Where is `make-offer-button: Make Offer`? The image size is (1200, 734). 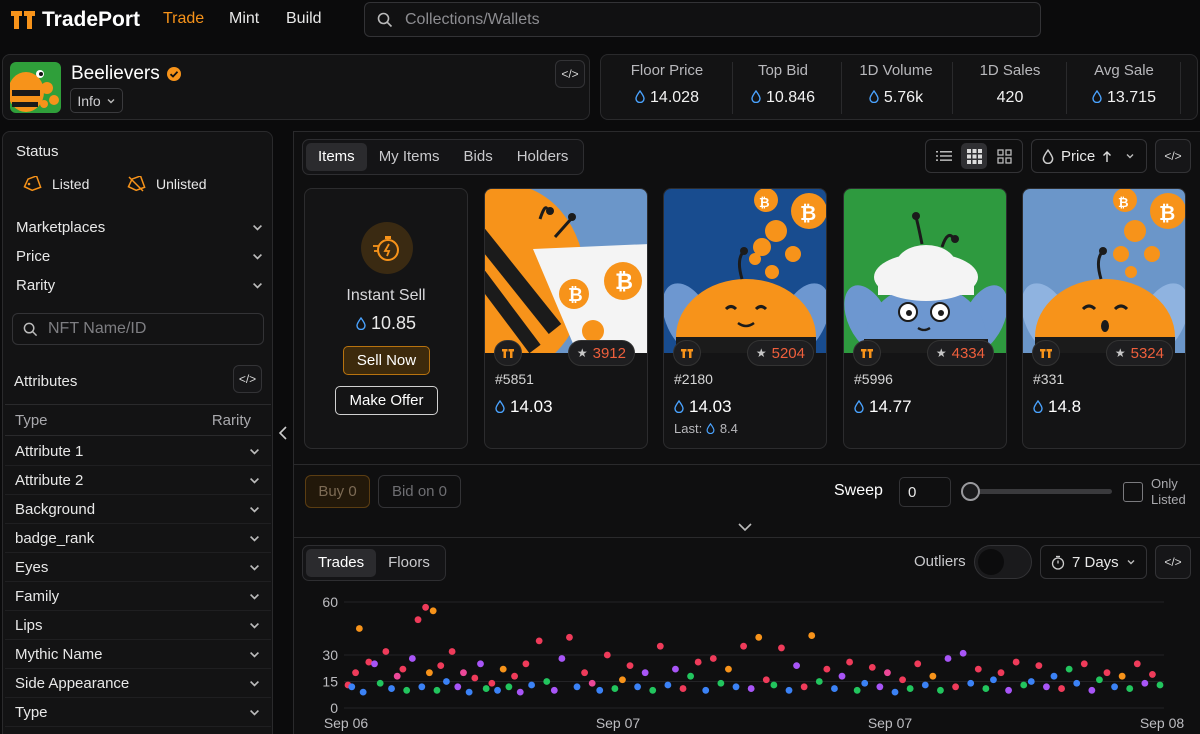 make-offer-button: Make Offer is located at coordinates (386, 400).